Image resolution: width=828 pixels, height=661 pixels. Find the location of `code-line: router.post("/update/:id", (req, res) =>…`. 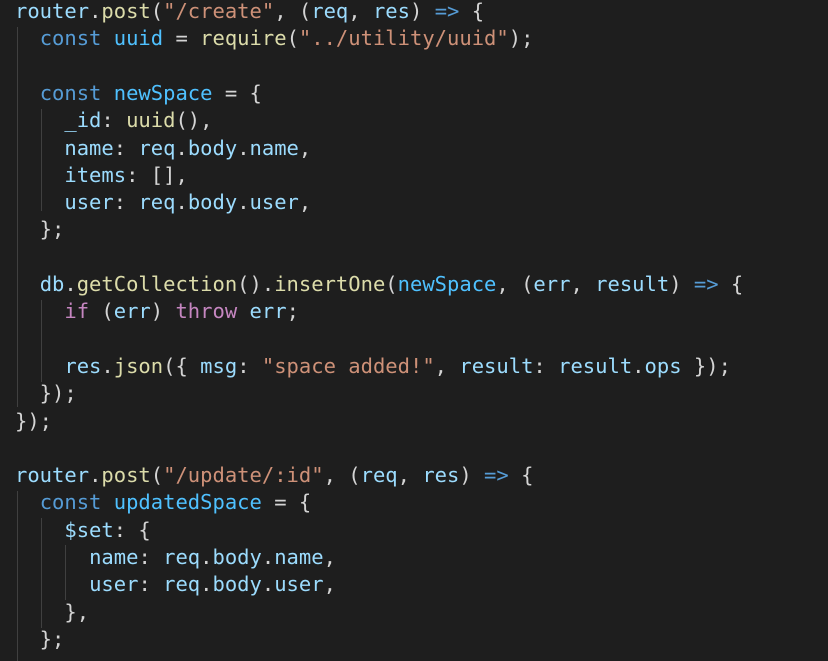

code-line: router.post("/update/:id", (req, res) =>… is located at coordinates (274, 475).